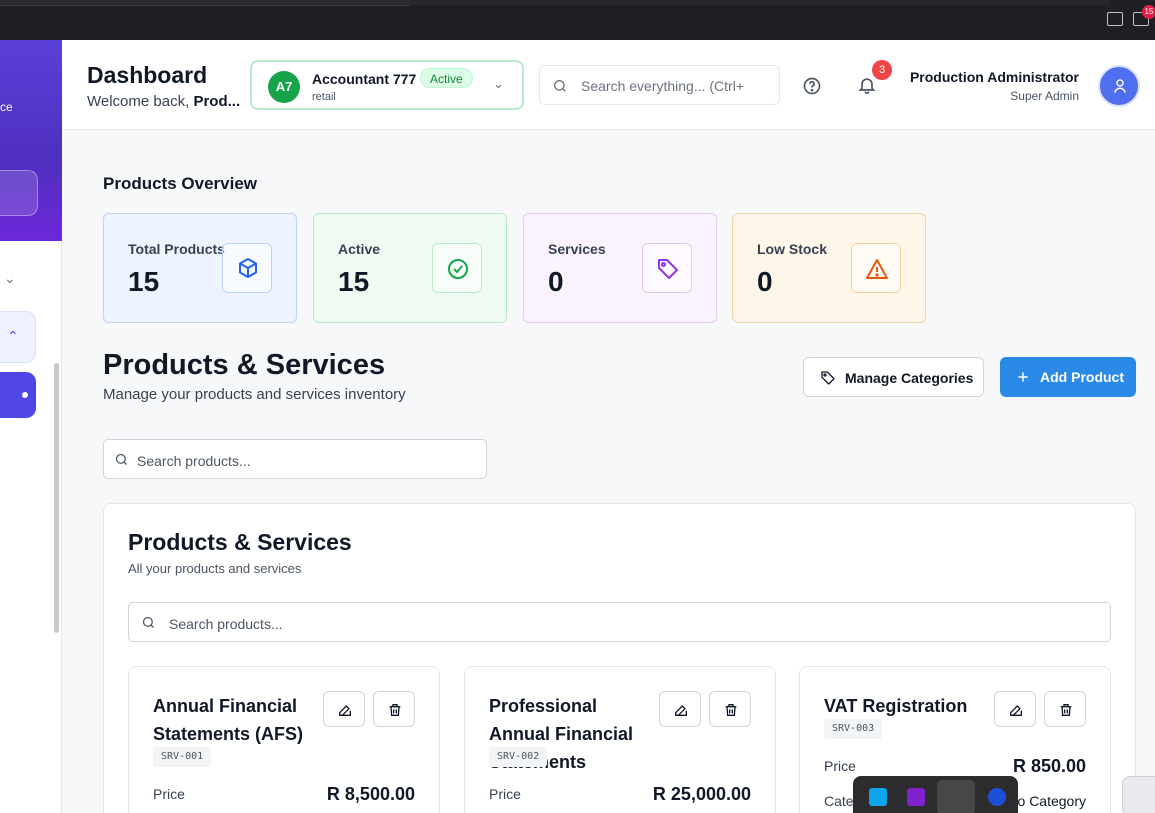  Describe the element at coordinates (1023, 377) in the screenshot. I see `plus-icon` at that location.